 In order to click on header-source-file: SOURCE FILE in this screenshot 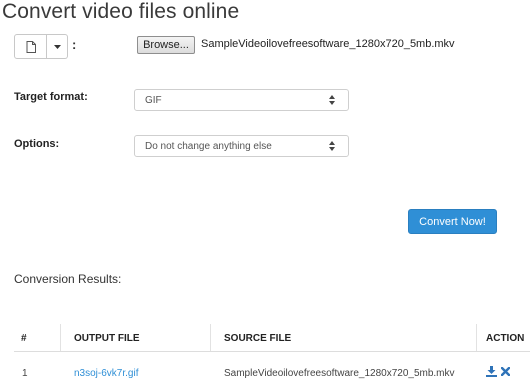, I will do `click(258, 338)`.